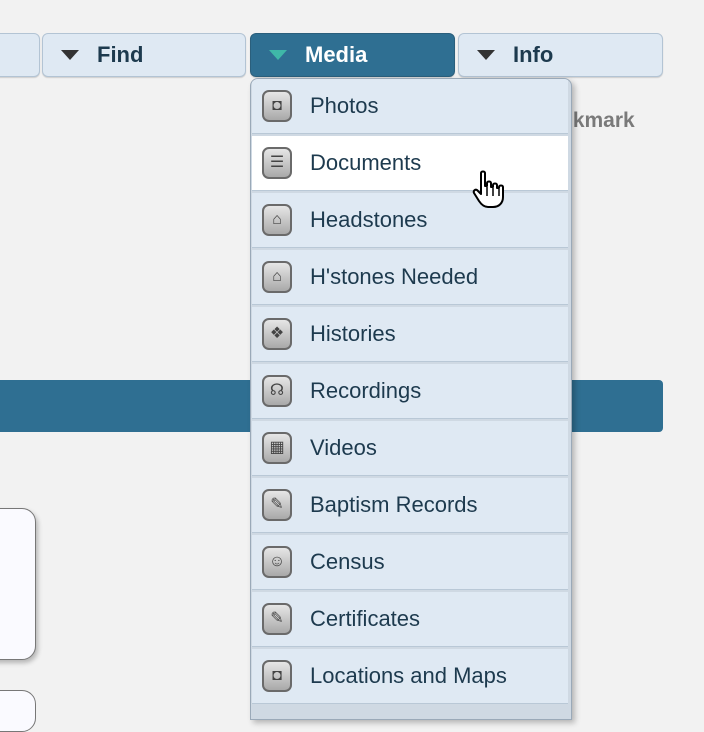 The image size is (704, 732). What do you see at coordinates (410, 562) in the screenshot?
I see `menu-item-census: ☺ Census` at bounding box center [410, 562].